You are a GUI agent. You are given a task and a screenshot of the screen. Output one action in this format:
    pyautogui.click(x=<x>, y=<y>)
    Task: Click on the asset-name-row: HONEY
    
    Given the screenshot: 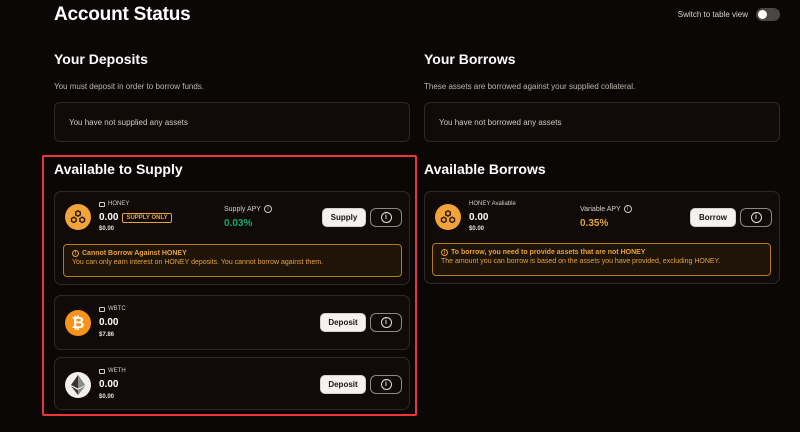 What is the action you would take?
    pyautogui.click(x=114, y=204)
    